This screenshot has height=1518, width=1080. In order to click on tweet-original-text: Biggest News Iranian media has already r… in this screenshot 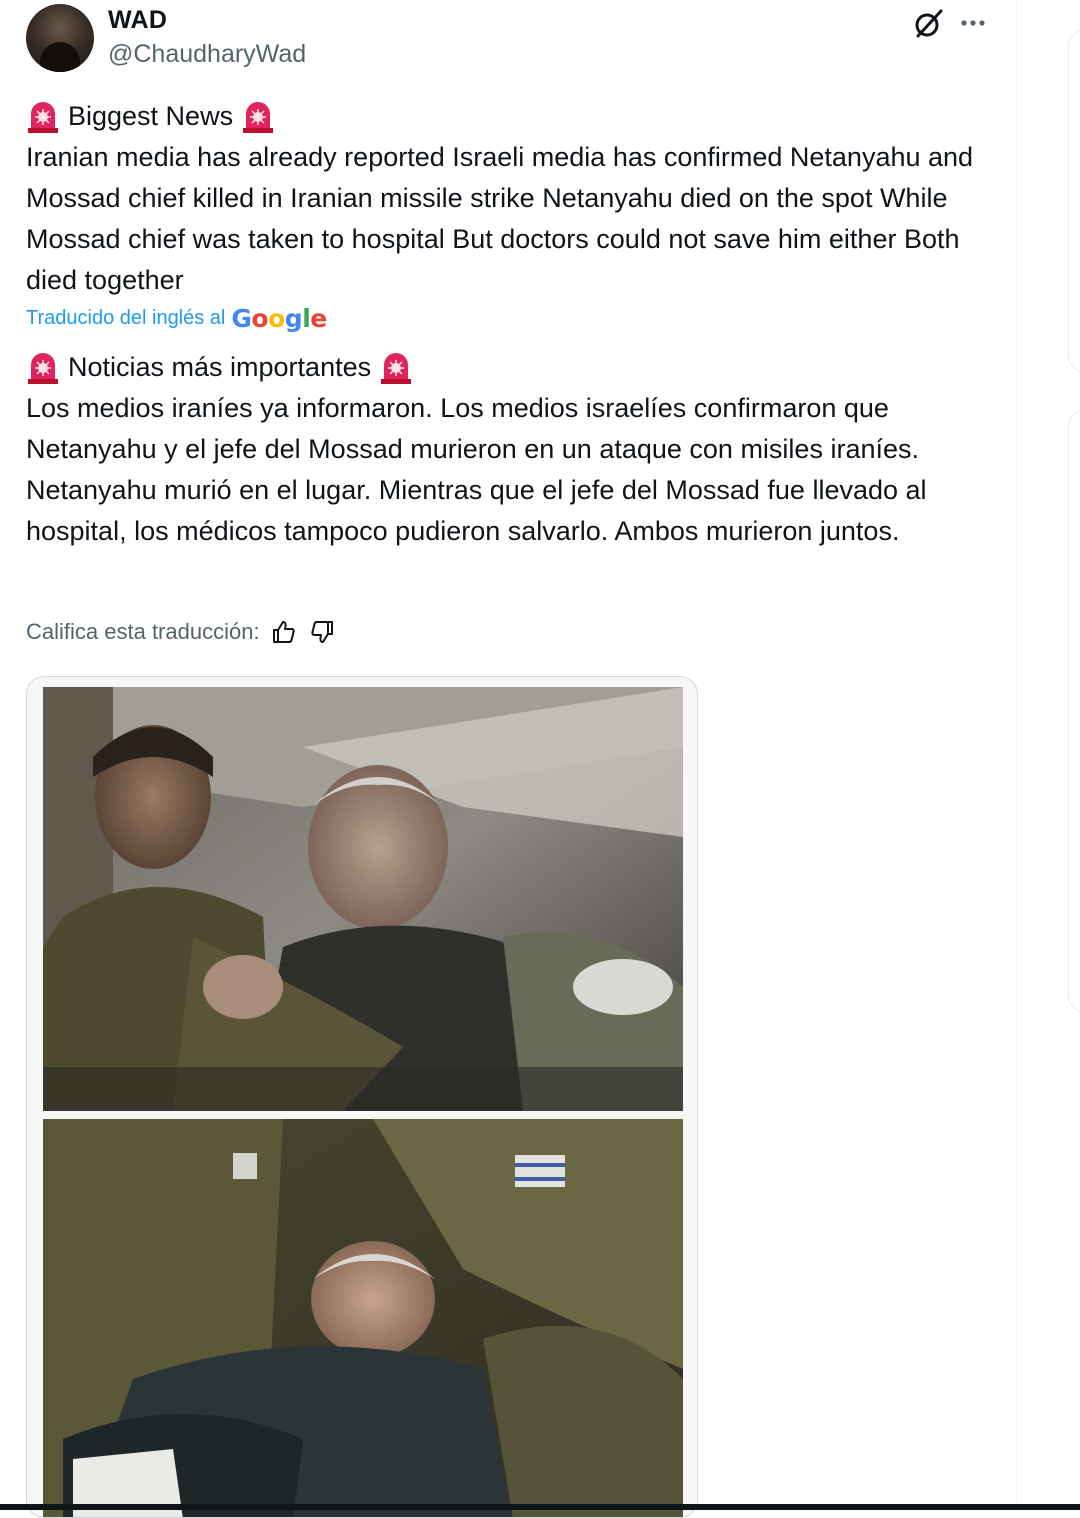, I will do `click(516, 198)`.